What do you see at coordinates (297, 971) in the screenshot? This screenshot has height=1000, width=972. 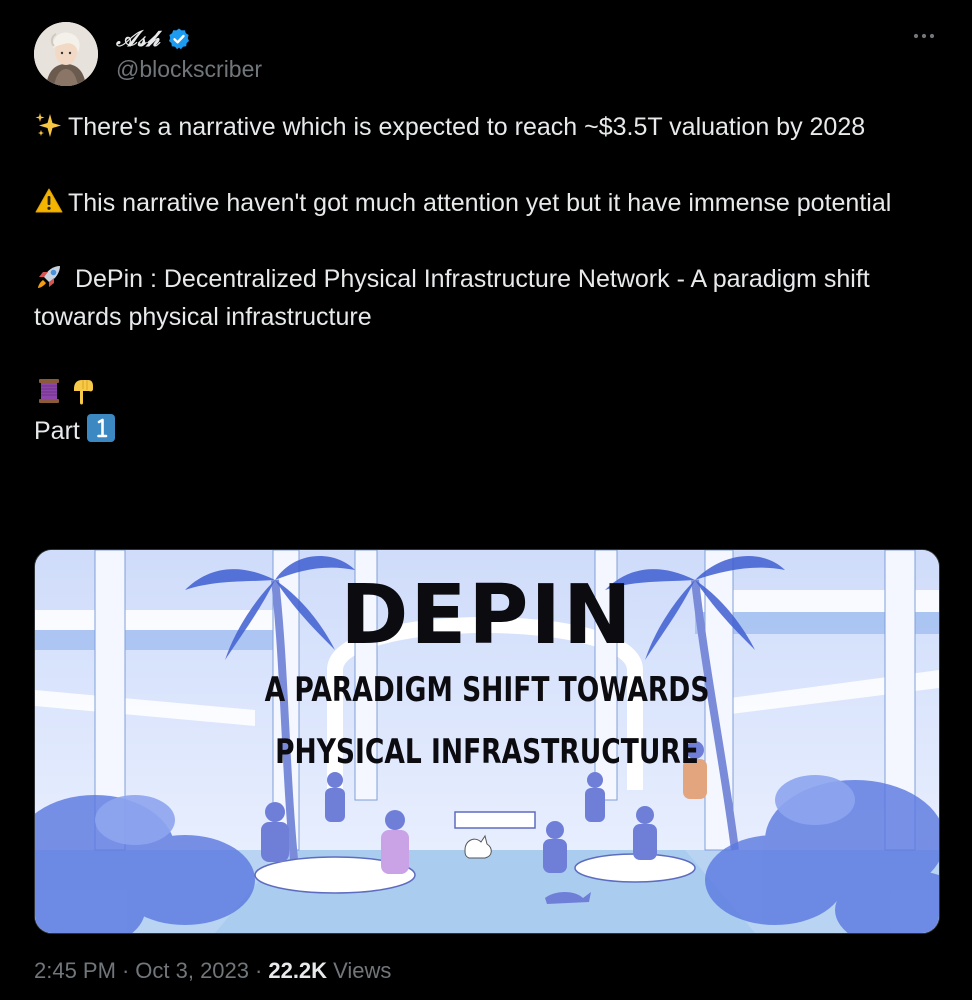 I see `views-count: 22.2K` at bounding box center [297, 971].